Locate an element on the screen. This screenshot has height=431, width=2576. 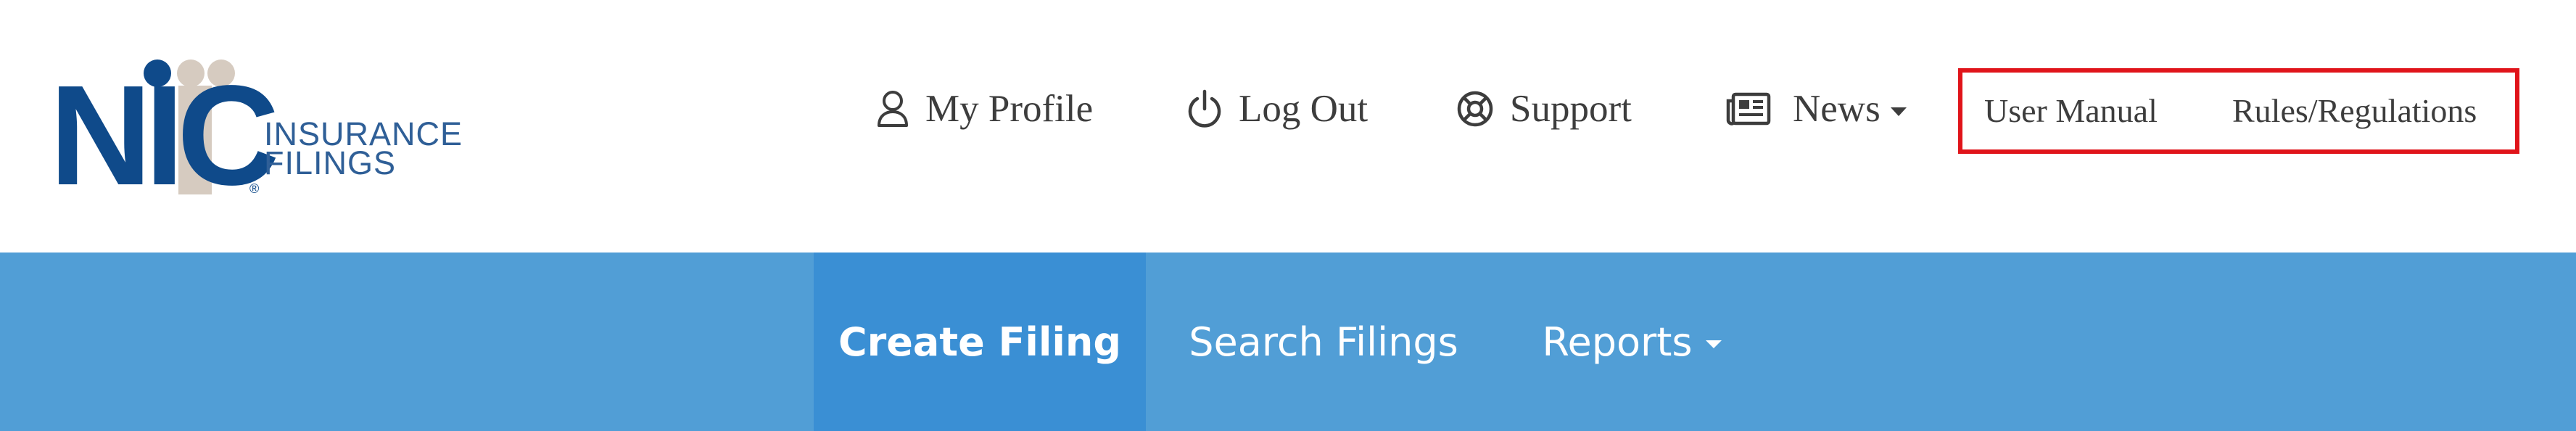
logo-line-2: FILINGS is located at coordinates (330, 162).